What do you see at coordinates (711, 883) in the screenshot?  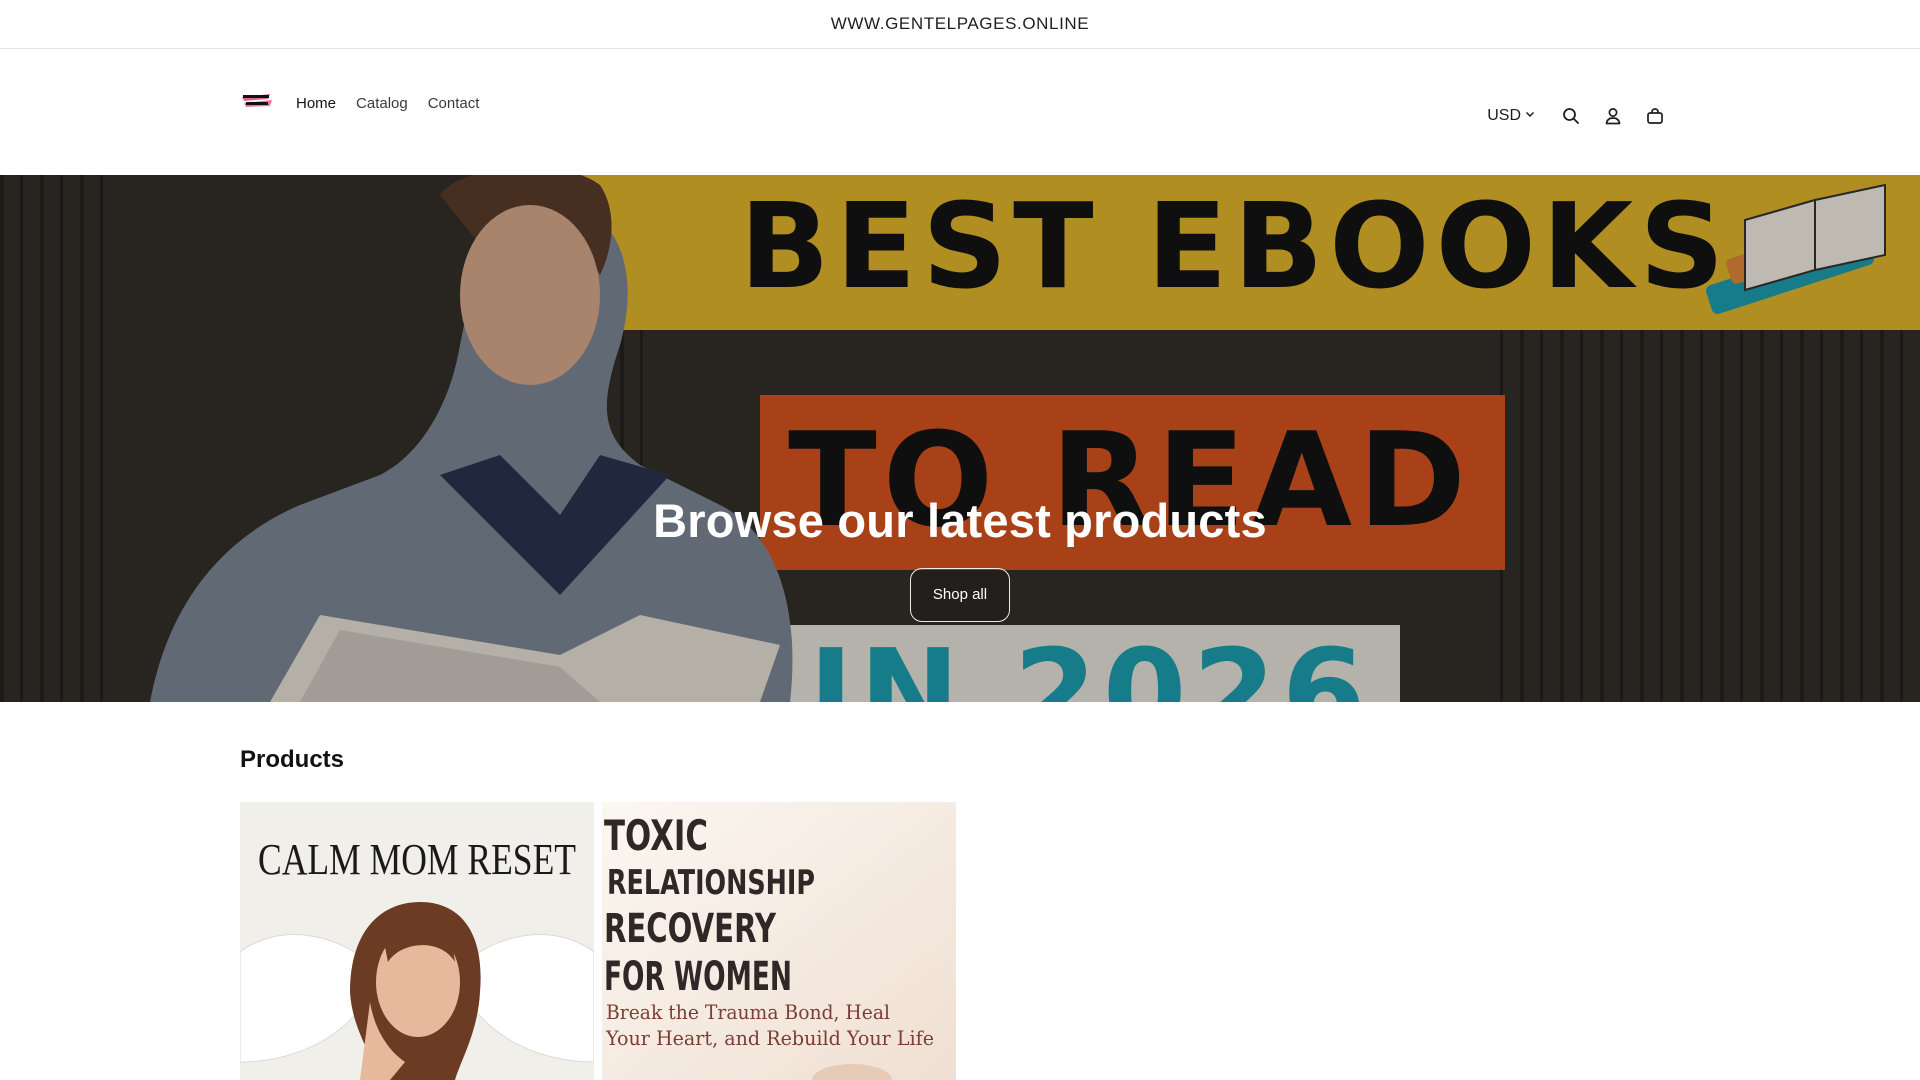 I see `cover-title-line-2: RELATIONSHIP` at bounding box center [711, 883].